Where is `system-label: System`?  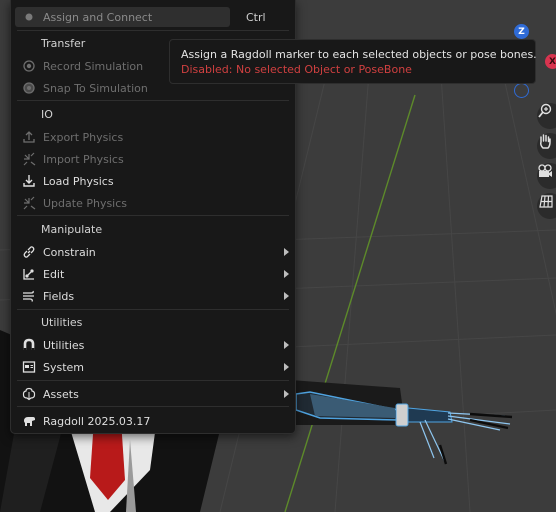
system-label: System is located at coordinates (64, 367).